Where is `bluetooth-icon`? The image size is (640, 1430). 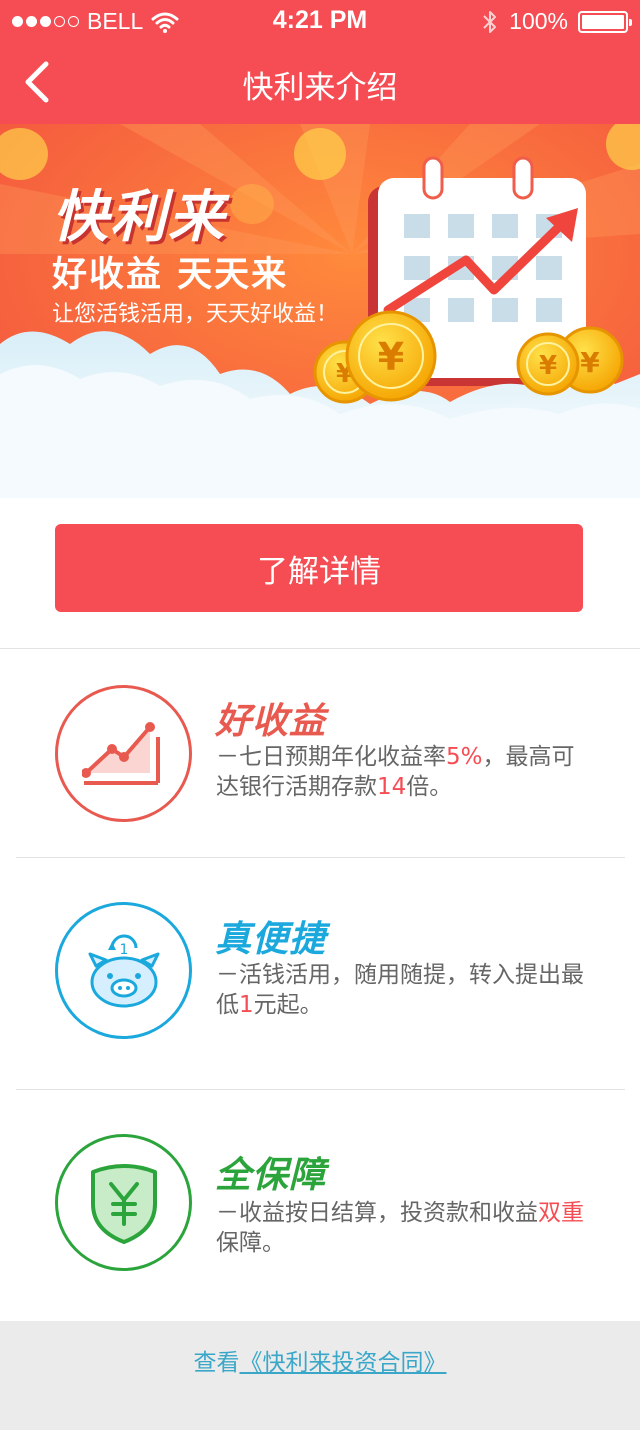 bluetooth-icon is located at coordinates (490, 21).